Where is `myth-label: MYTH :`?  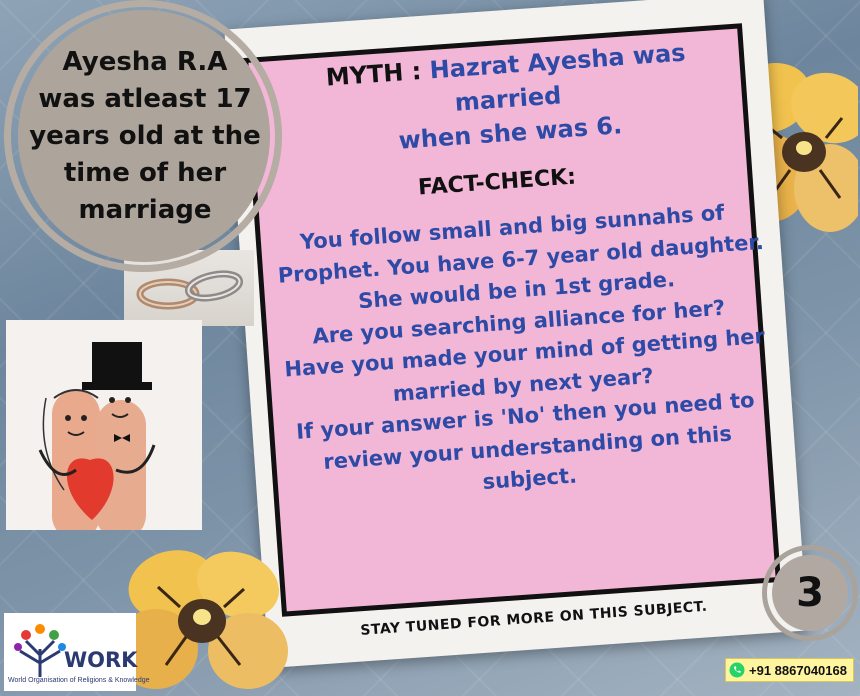 myth-label: MYTH : is located at coordinates (373, 74).